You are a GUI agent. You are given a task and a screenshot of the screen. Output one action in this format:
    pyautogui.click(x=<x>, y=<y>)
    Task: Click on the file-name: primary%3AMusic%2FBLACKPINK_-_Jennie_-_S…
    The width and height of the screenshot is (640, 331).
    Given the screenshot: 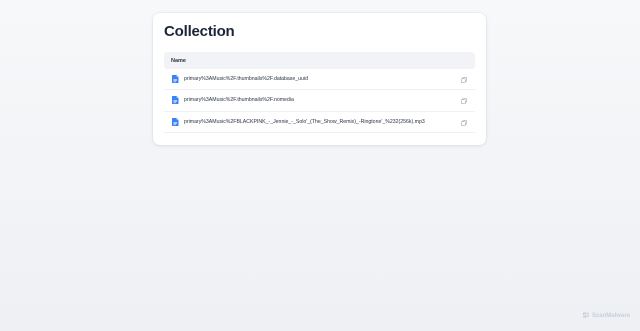 What is the action you would take?
    pyautogui.click(x=304, y=121)
    